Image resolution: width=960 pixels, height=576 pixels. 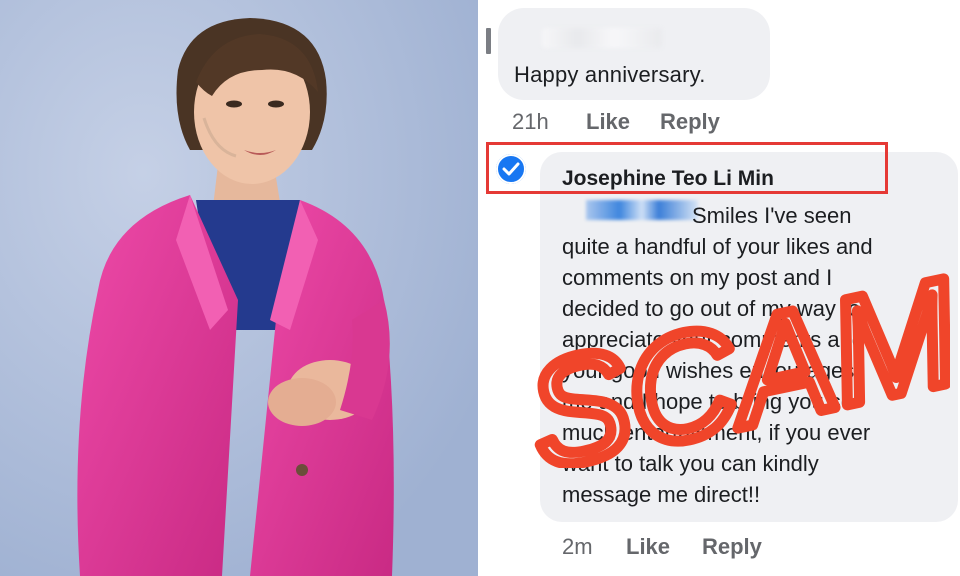 What do you see at coordinates (530, 121) in the screenshot?
I see `top-comment-time: 21h` at bounding box center [530, 121].